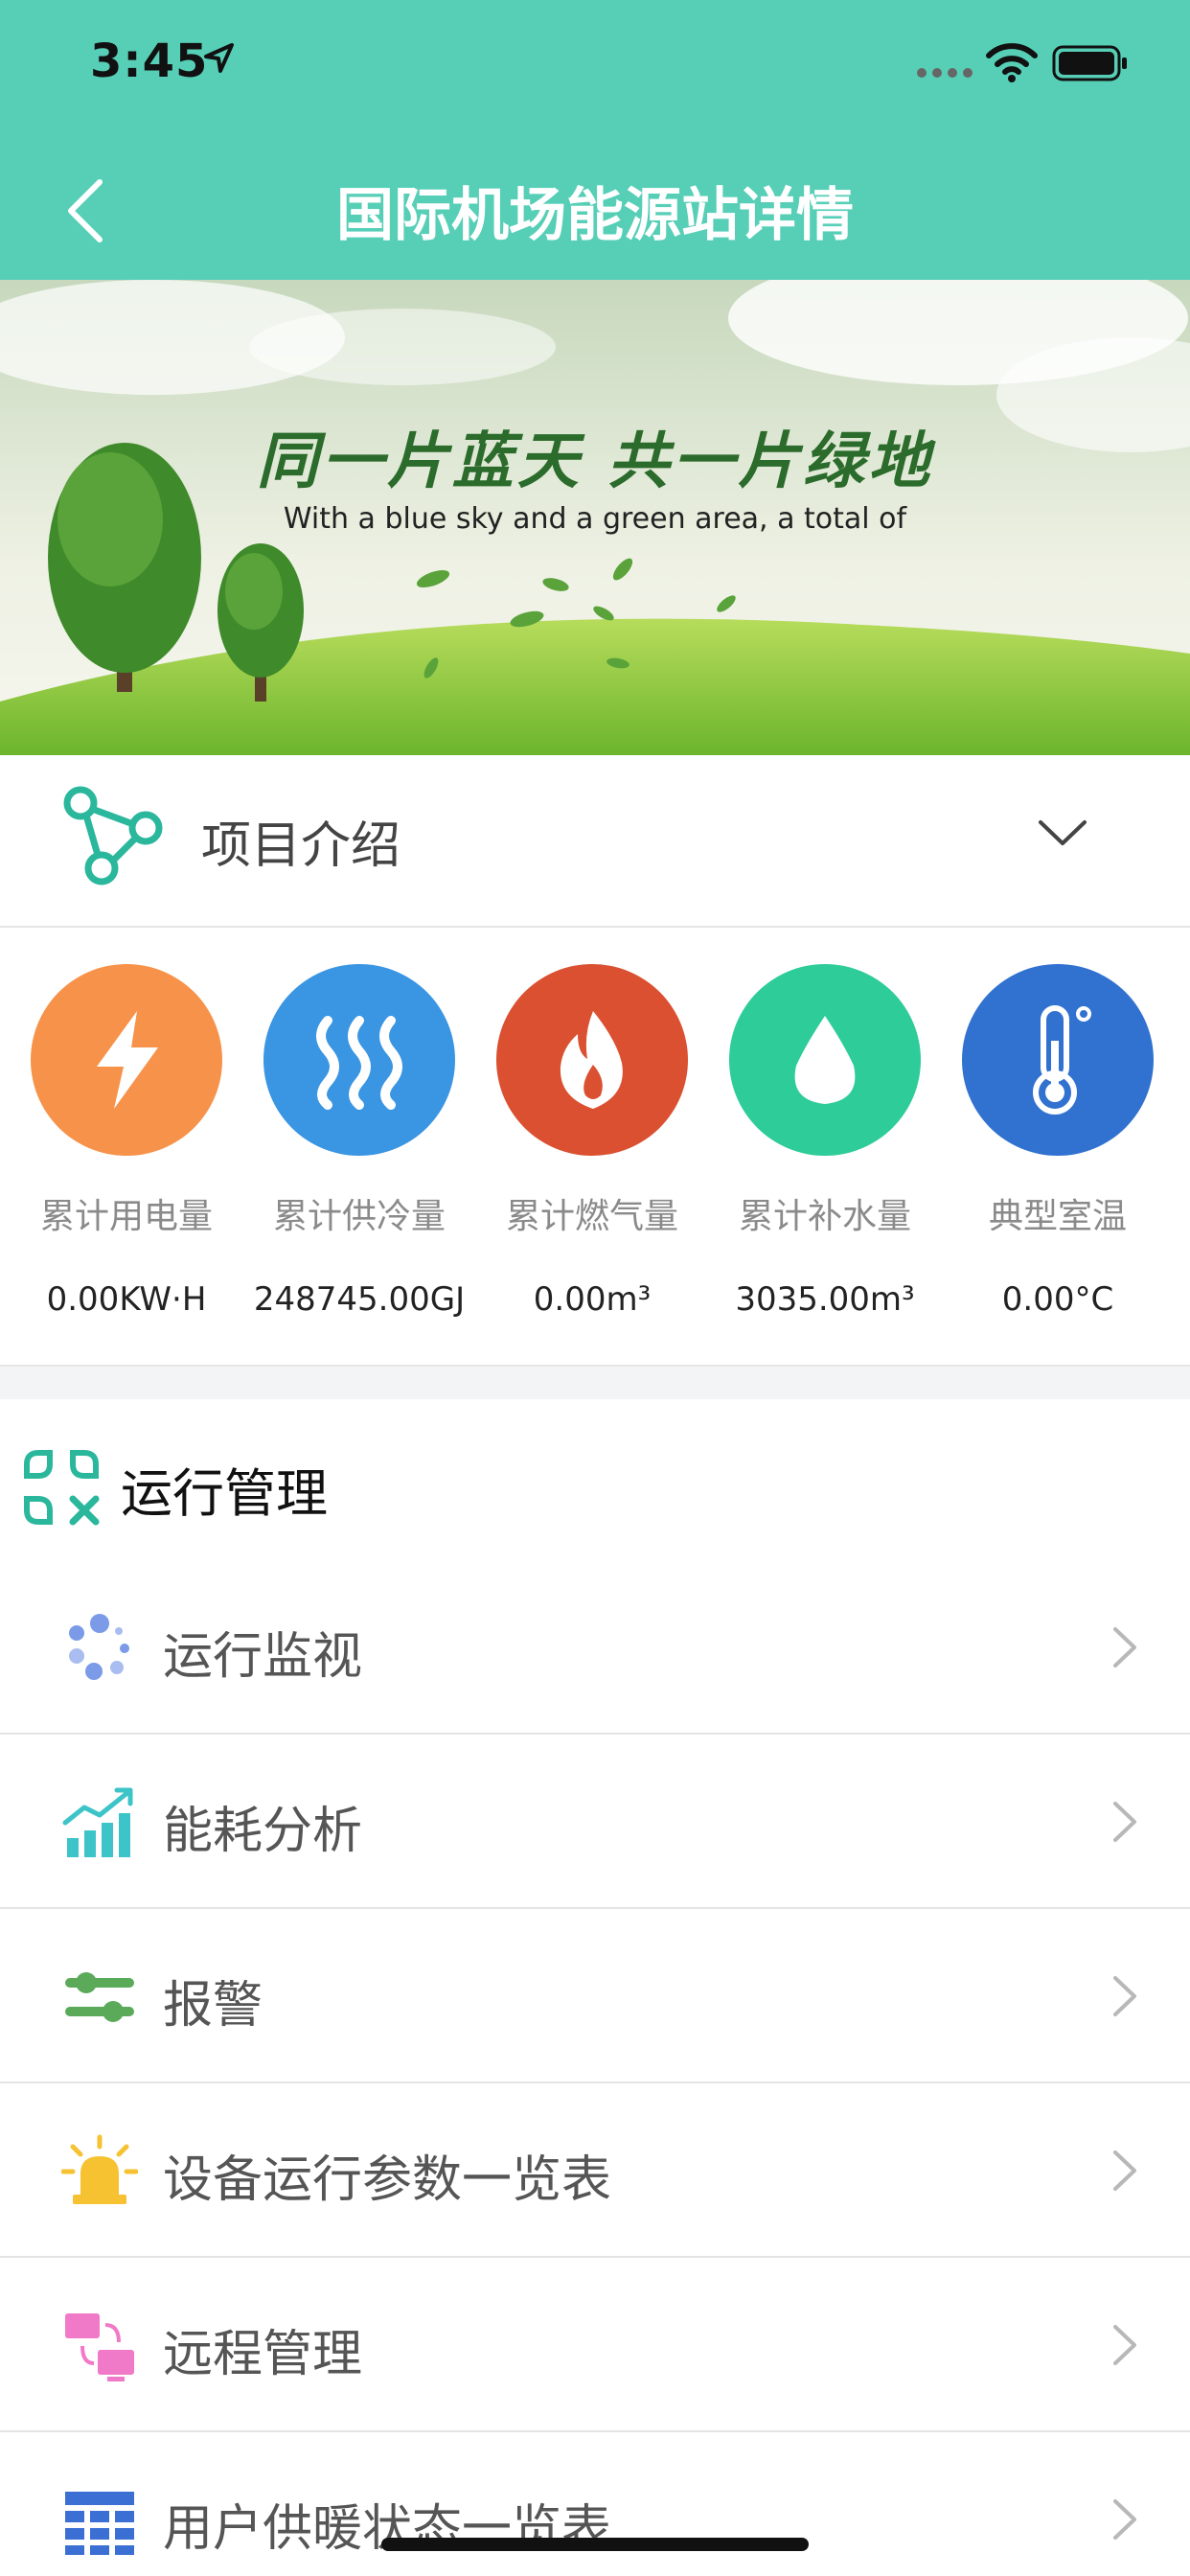  What do you see at coordinates (126, 1216) in the screenshot?
I see `stat-label: 累计用电量` at bounding box center [126, 1216].